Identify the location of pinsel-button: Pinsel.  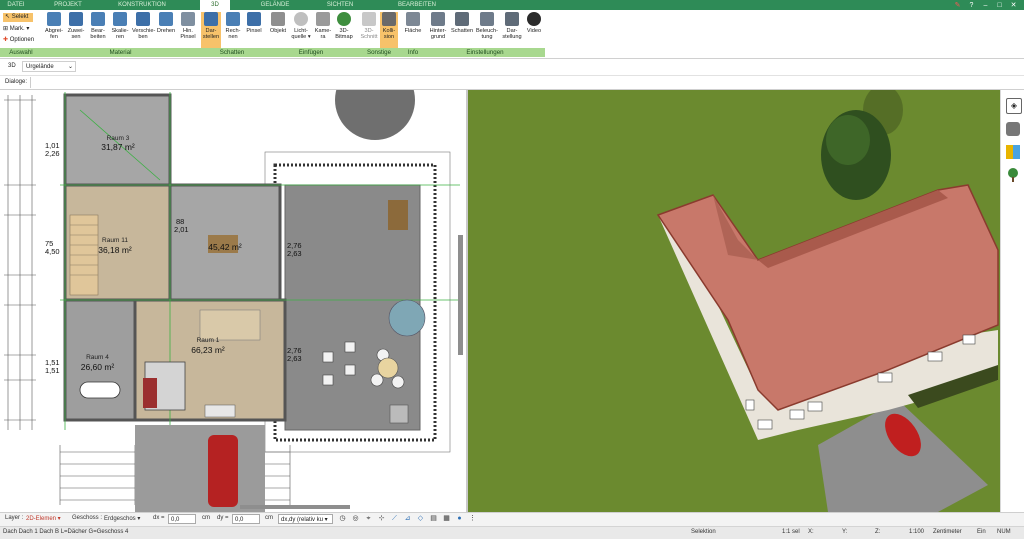
(254, 23).